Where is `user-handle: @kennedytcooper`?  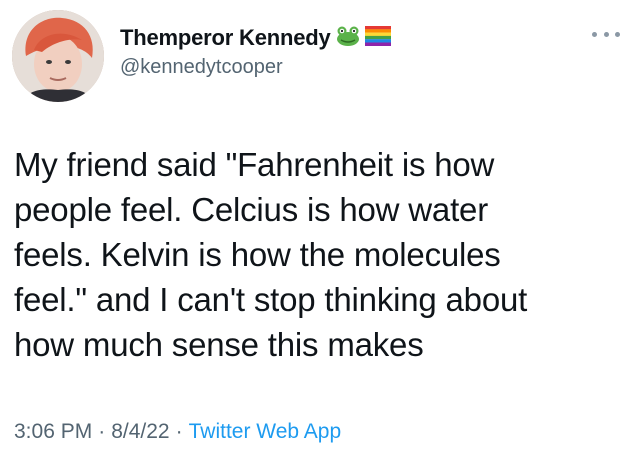 user-handle: @kennedytcooper is located at coordinates (255, 67).